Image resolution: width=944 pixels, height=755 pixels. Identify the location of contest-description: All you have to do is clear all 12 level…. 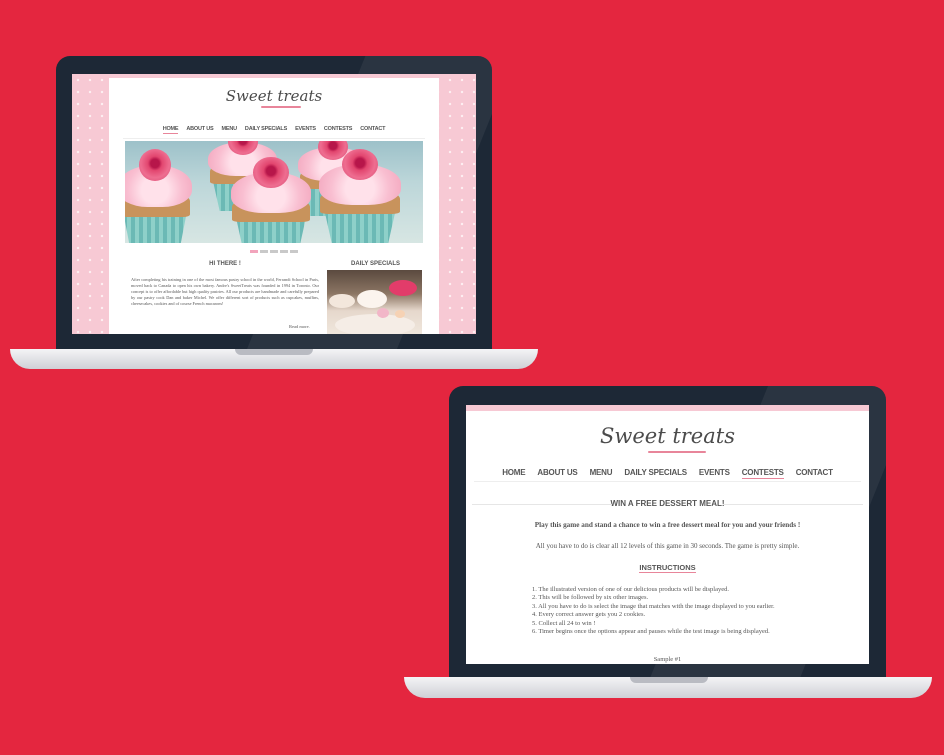
(667, 546).